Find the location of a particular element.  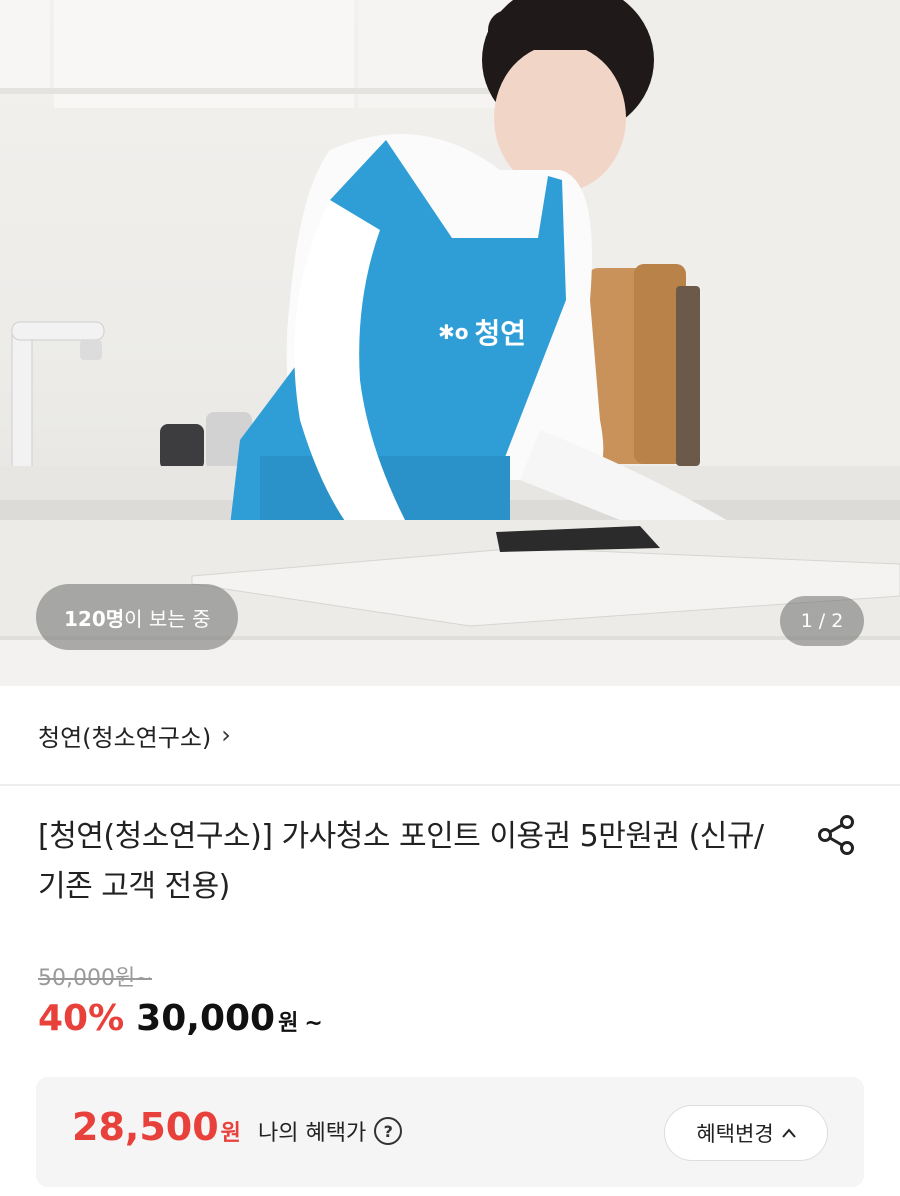

original-price: 50,000원~ is located at coordinates (95, 976).